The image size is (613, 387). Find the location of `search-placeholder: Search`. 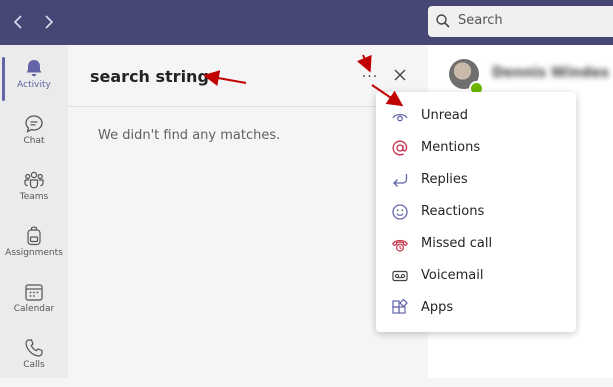

search-placeholder: Search is located at coordinates (480, 20).